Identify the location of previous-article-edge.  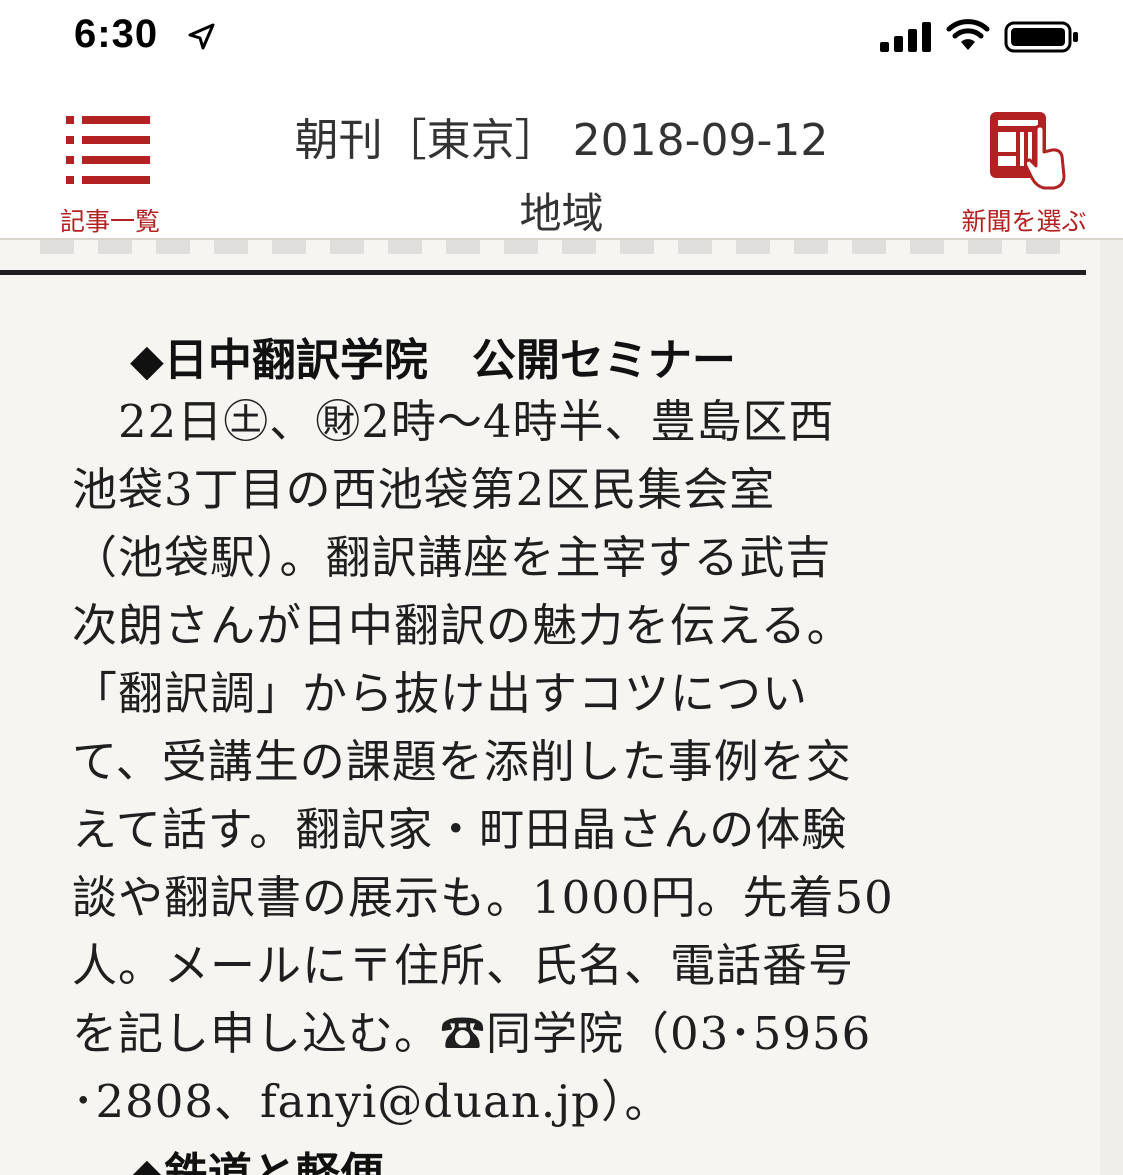
(560, 247).